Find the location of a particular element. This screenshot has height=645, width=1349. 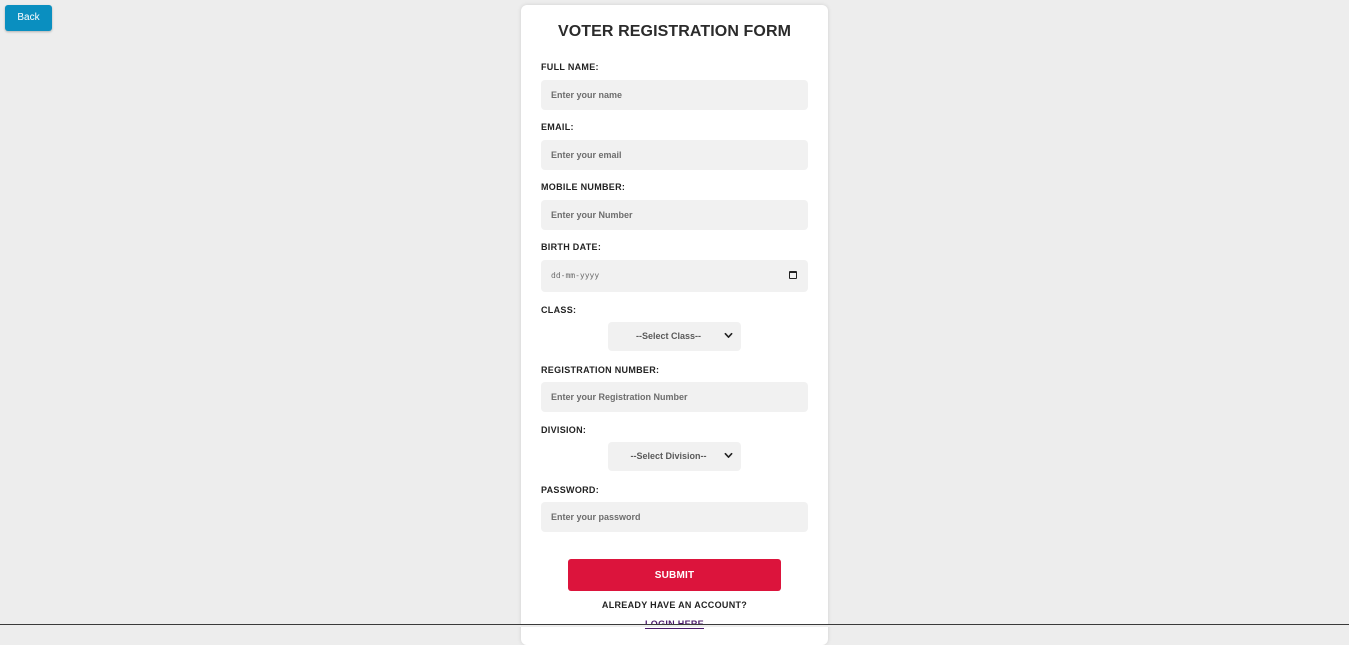

email-input is located at coordinates (674, 155).